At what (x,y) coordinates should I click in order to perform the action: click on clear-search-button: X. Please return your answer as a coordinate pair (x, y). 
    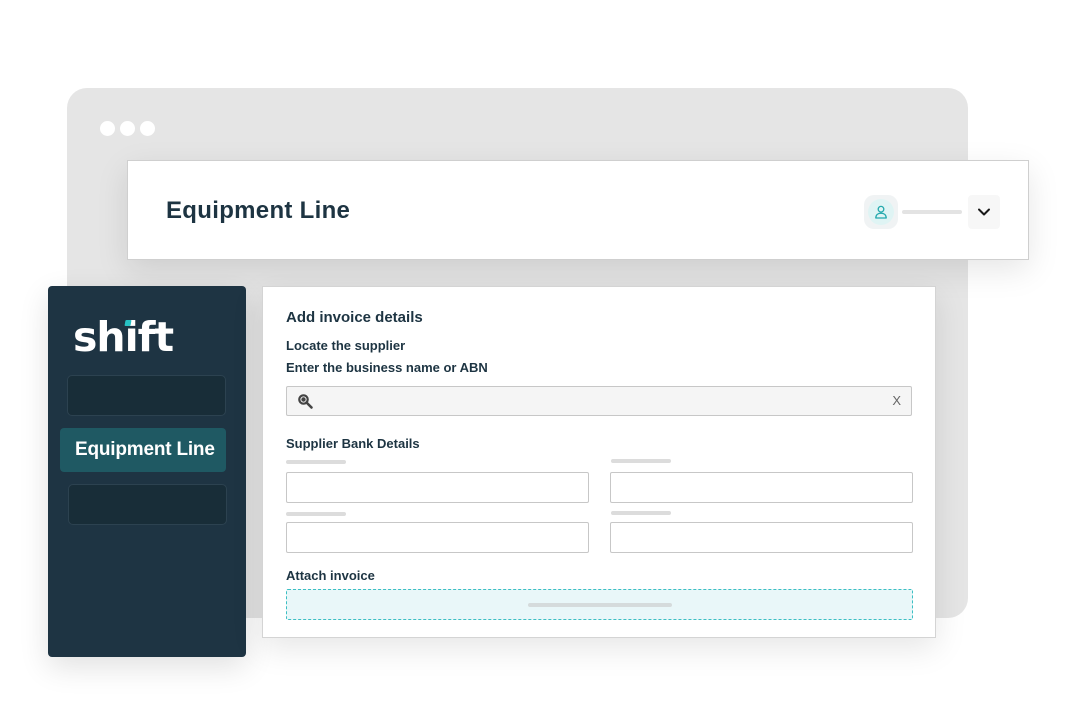
    Looking at the image, I should click on (896, 400).